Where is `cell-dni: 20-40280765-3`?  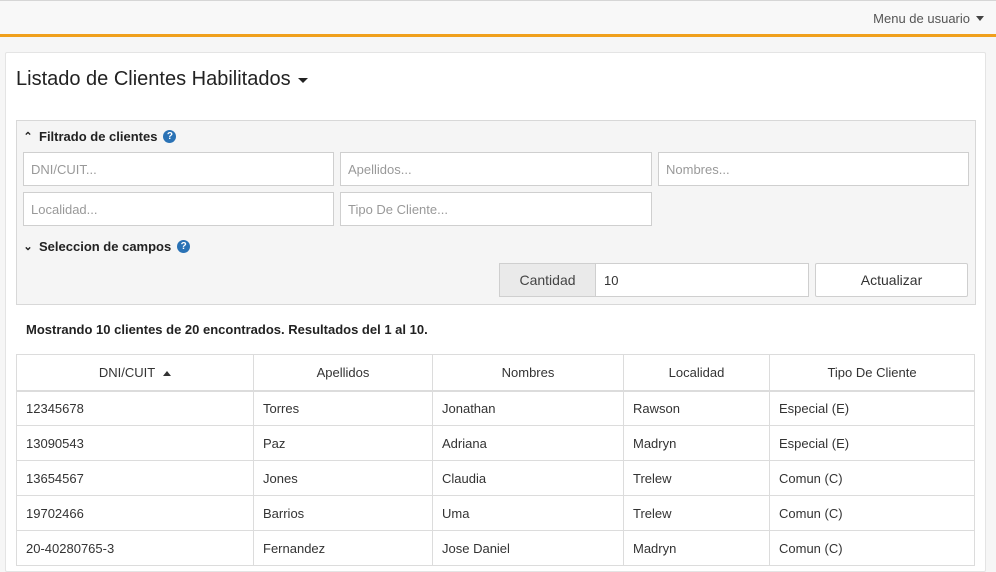 cell-dni: 20-40280765-3 is located at coordinates (135, 548).